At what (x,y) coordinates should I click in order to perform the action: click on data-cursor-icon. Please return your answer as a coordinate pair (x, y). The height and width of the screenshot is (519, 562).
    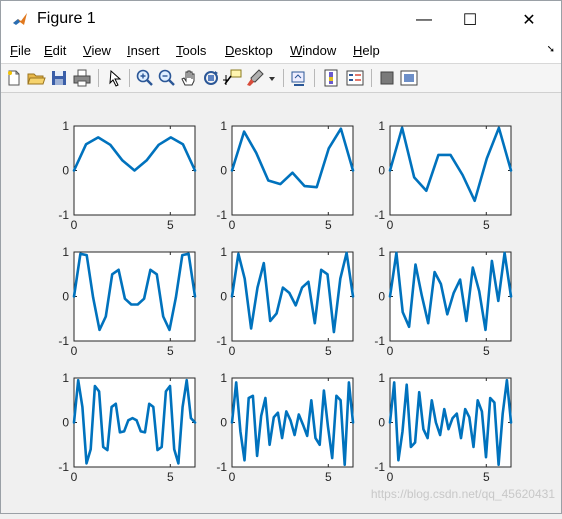
    Looking at the image, I should click on (233, 78).